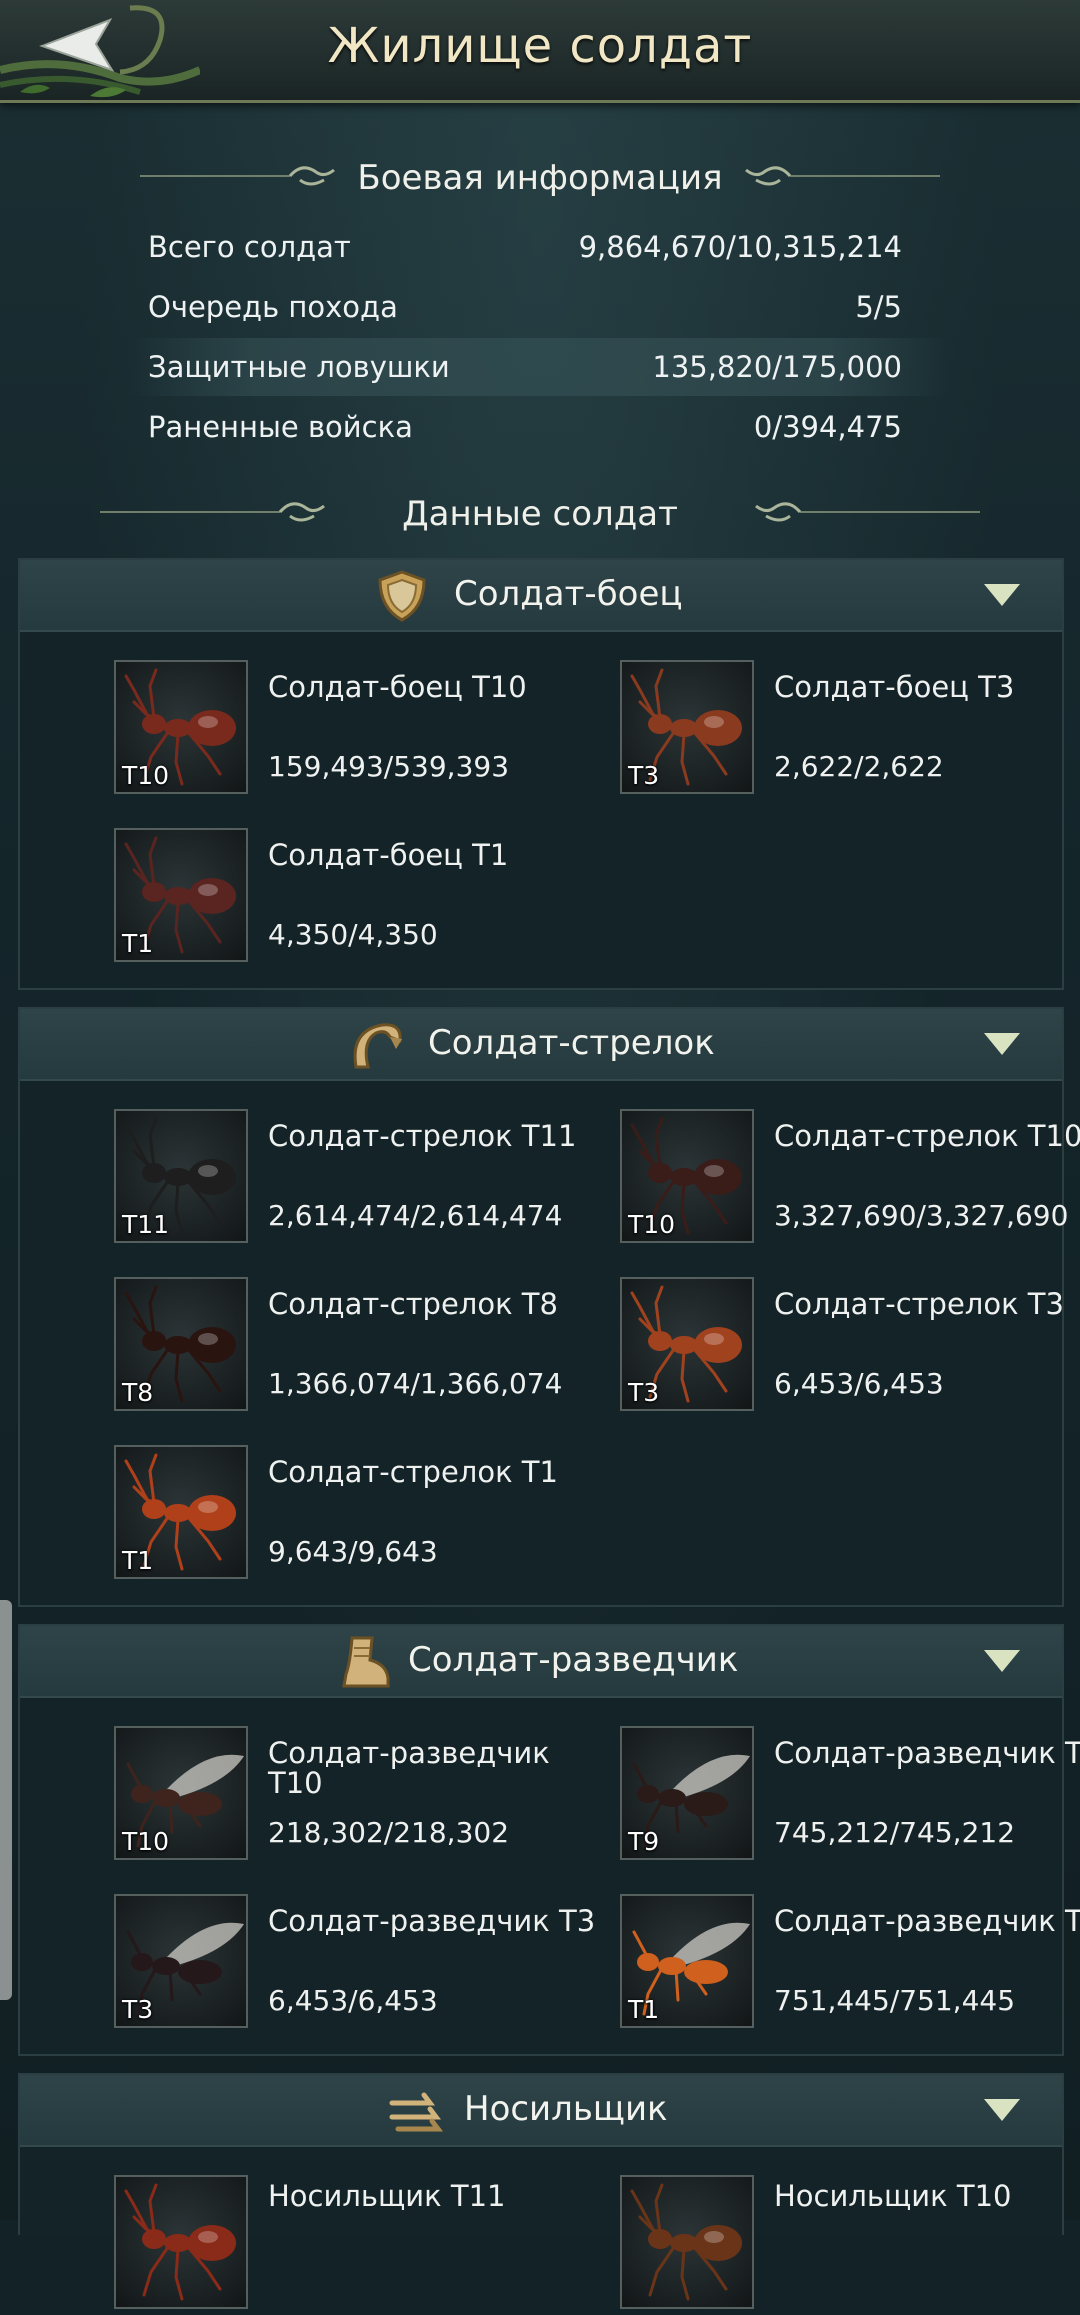 This screenshot has width=1080, height=2315. What do you see at coordinates (422, 1136) in the screenshot?
I see `unit-name: Солдат-стрелок Т11` at bounding box center [422, 1136].